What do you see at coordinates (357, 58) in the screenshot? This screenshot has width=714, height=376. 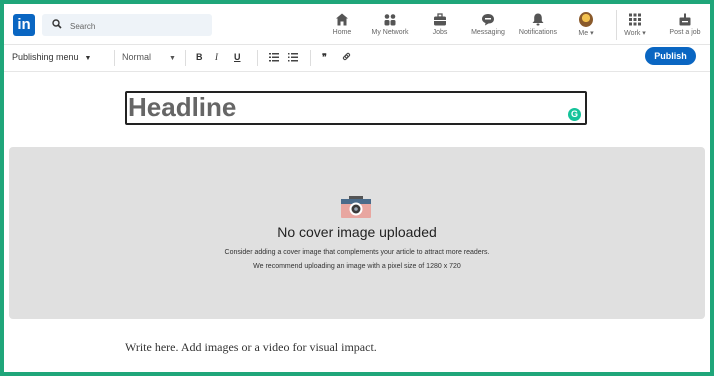 I see `editor-toolbar: Publishing menu ▼ Normal ▼ B I U ❞ Publish` at bounding box center [357, 58].